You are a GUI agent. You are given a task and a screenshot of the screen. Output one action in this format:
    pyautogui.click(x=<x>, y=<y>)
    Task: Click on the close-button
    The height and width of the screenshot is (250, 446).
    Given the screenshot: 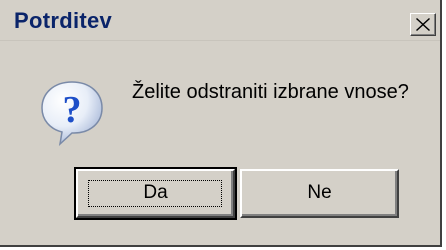 What is the action you would take?
    pyautogui.click(x=423, y=24)
    